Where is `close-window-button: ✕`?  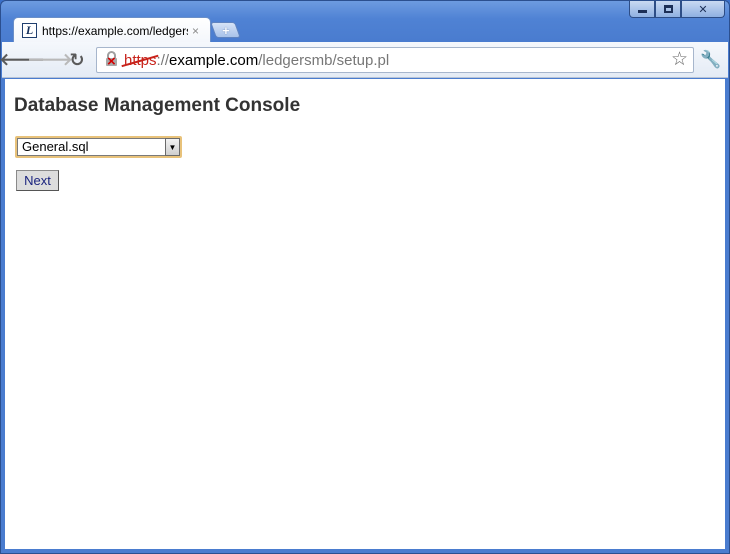
close-window-button: ✕ is located at coordinates (703, 9).